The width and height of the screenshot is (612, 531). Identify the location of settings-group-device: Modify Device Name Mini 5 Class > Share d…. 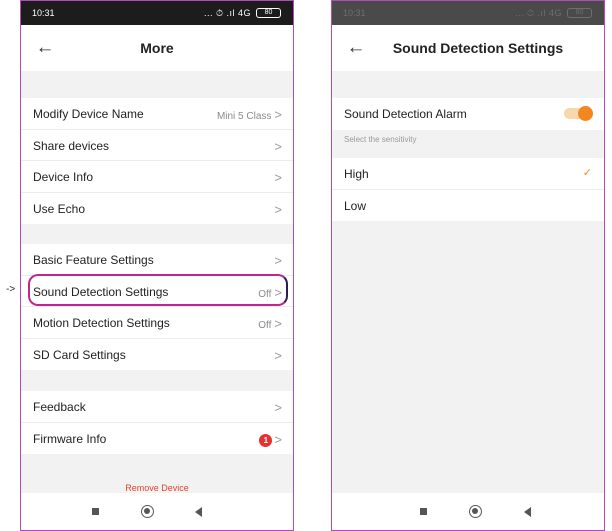
(157, 161).